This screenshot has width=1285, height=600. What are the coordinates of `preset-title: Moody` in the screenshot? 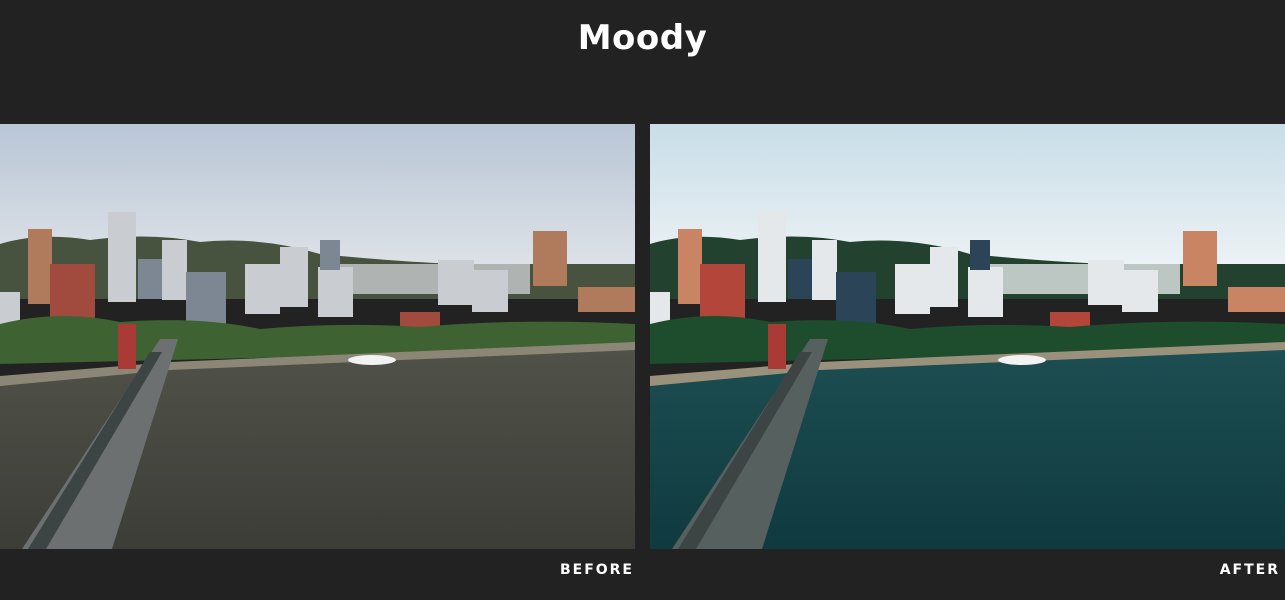 It's located at (642, 38).